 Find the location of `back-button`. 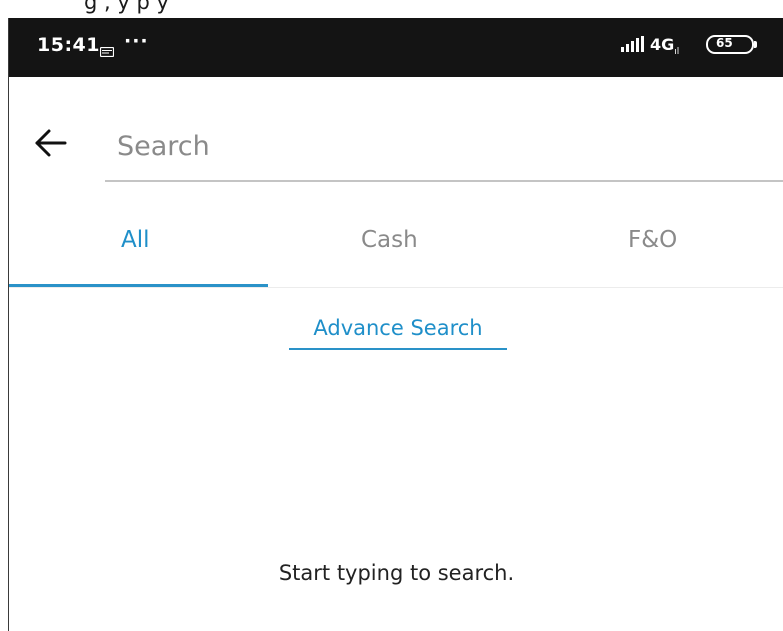

back-button is located at coordinates (51, 143).